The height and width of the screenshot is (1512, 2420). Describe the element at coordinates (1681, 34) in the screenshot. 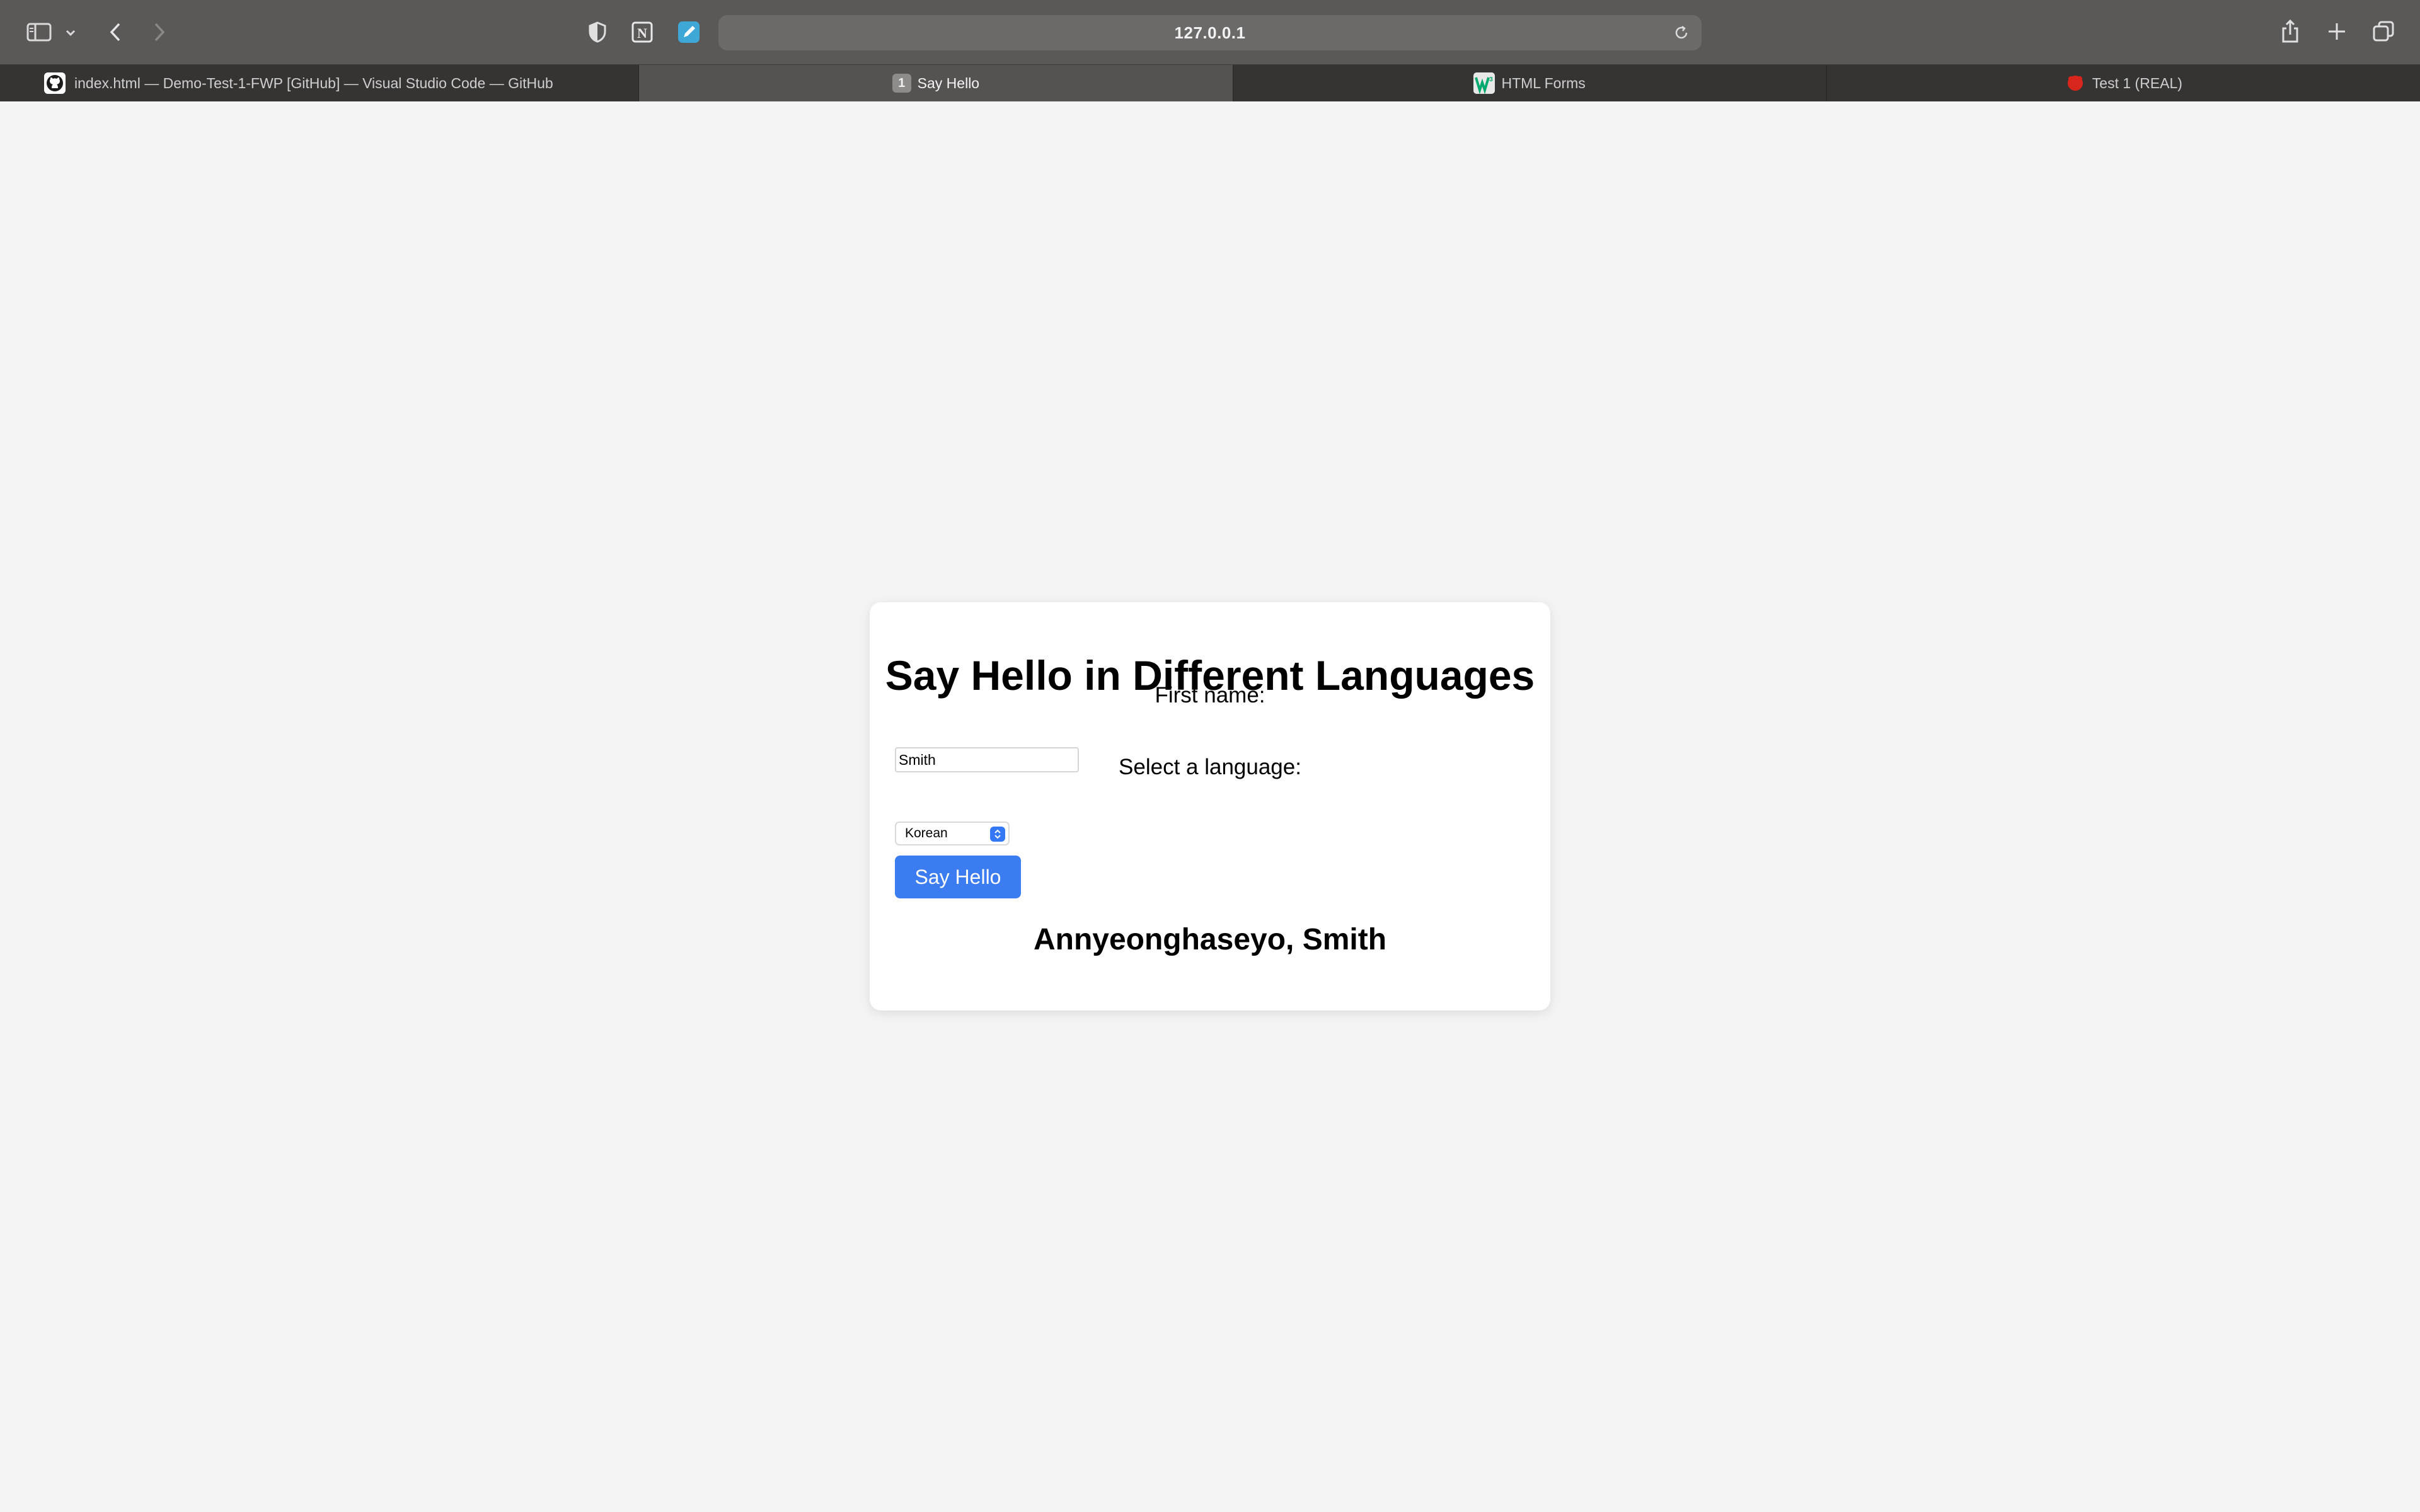

I see `reload-icon` at that location.